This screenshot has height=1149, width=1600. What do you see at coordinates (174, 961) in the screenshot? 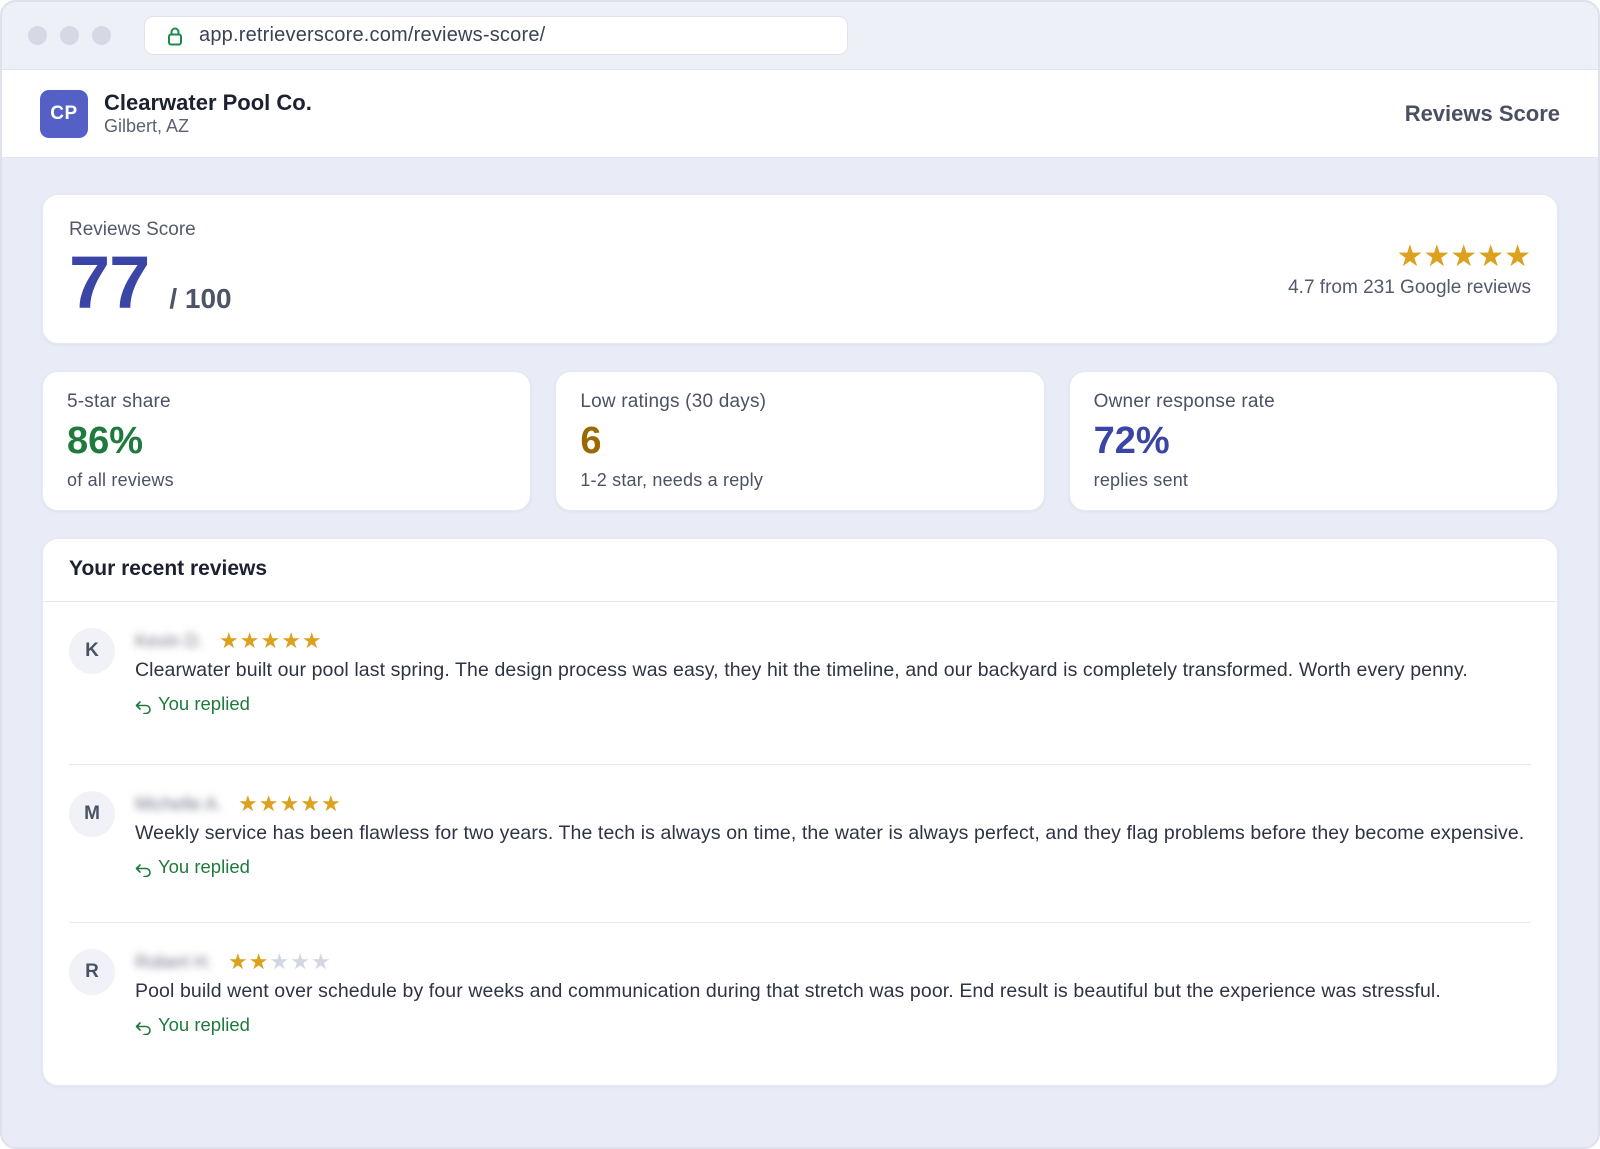
I see `reviewer-name: Robert H.` at bounding box center [174, 961].